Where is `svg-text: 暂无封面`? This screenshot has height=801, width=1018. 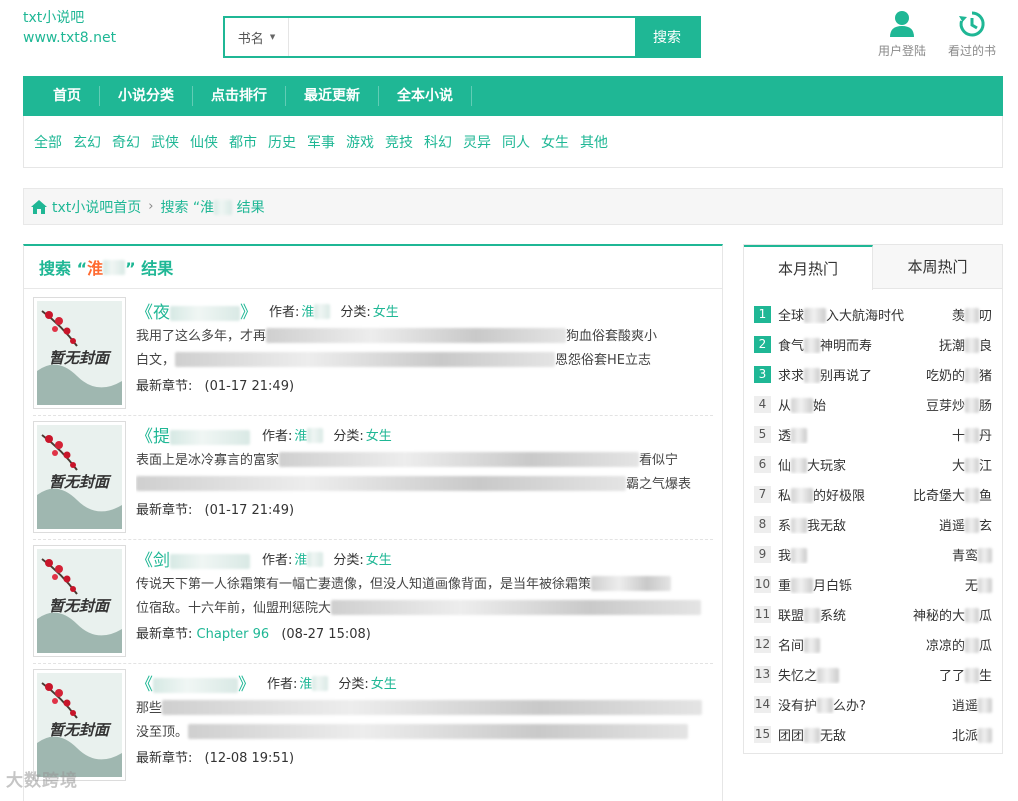 svg-text: 暂无封面 is located at coordinates (80, 730).